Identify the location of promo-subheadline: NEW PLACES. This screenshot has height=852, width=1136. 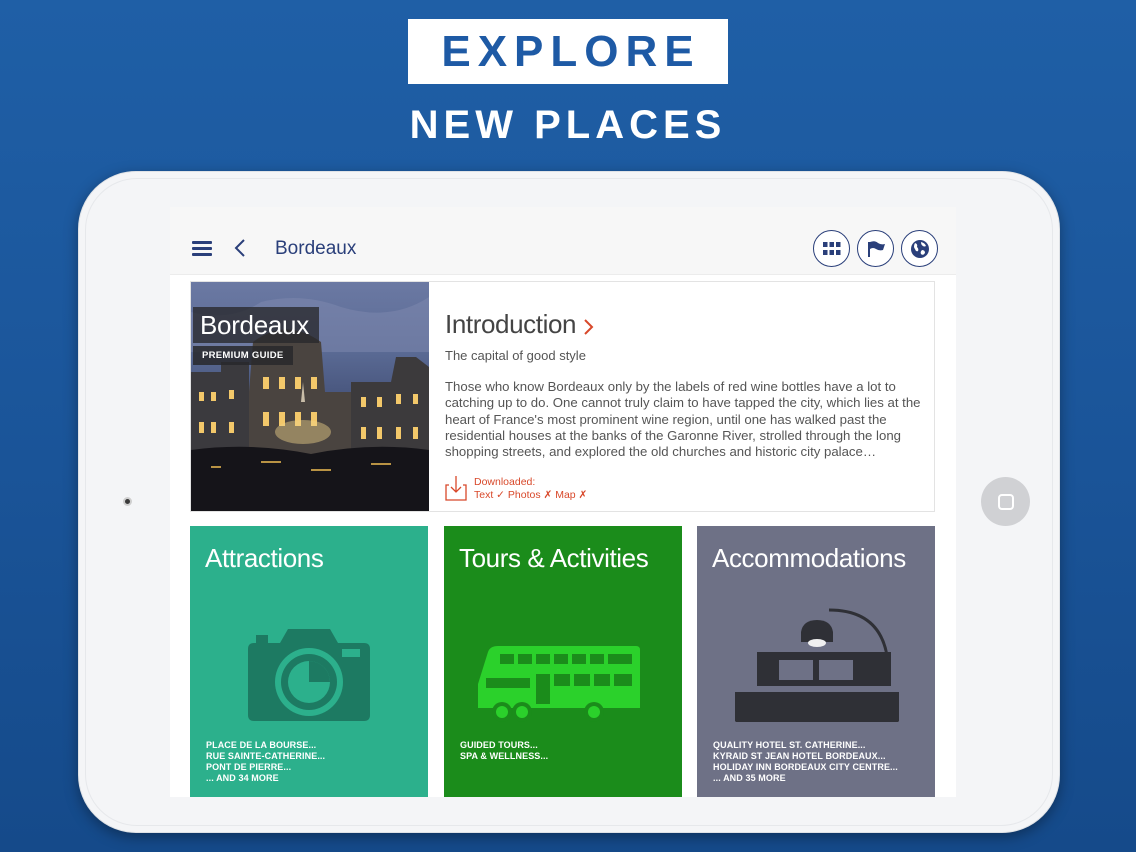
(568, 125).